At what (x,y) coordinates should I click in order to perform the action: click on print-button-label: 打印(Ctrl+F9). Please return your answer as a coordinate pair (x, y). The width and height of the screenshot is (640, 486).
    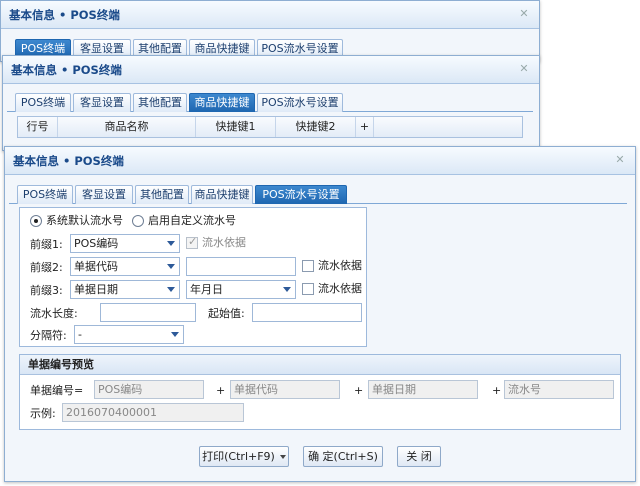
    Looking at the image, I should click on (238, 456).